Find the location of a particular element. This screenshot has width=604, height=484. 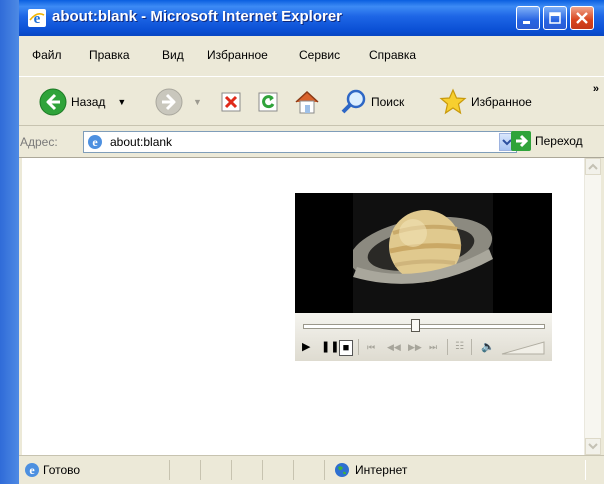

pause-icon: ❚❚ is located at coordinates (330, 347).